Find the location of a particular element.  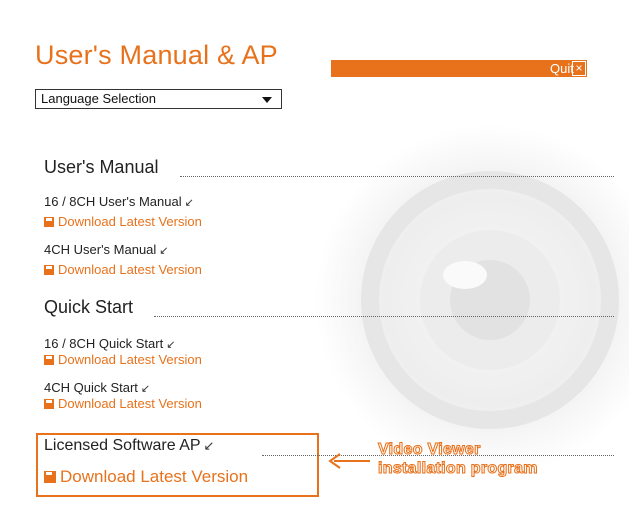

page-title: User's Manual & AP is located at coordinates (156, 55).